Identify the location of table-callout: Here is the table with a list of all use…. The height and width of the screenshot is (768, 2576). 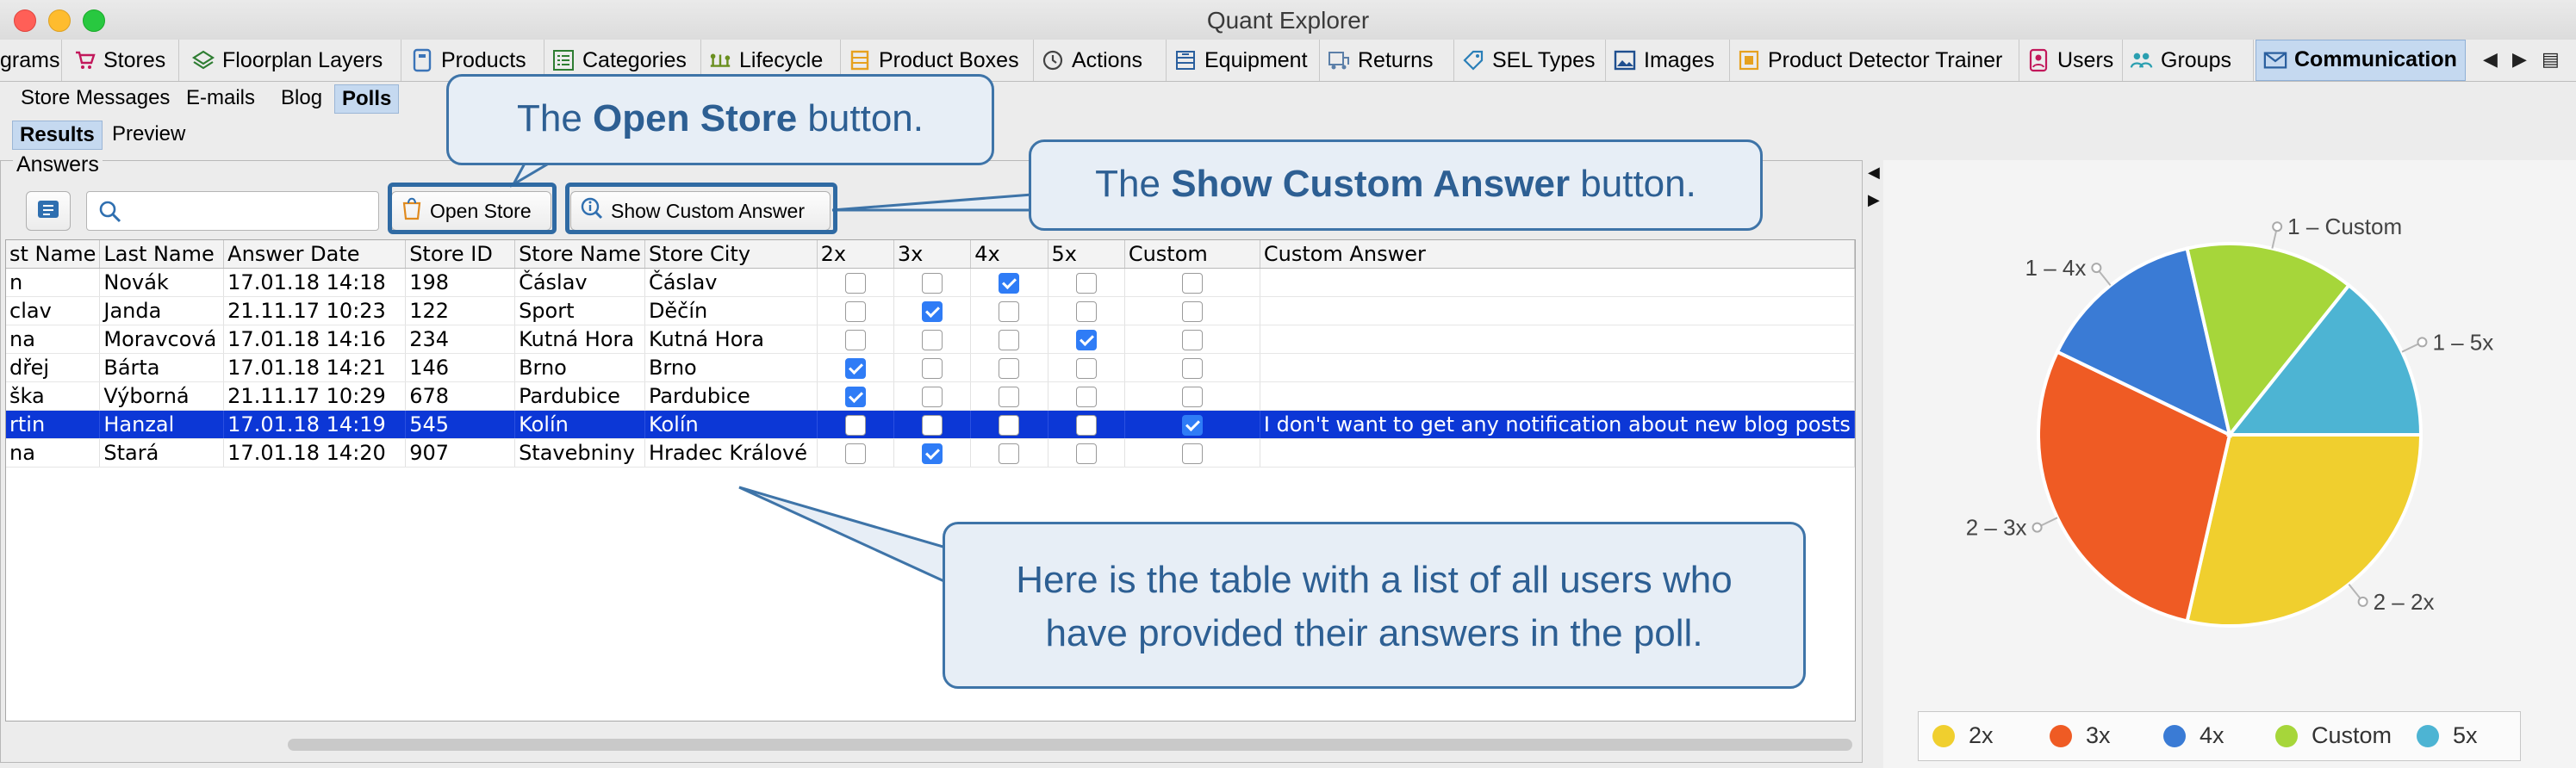
(1375, 605).